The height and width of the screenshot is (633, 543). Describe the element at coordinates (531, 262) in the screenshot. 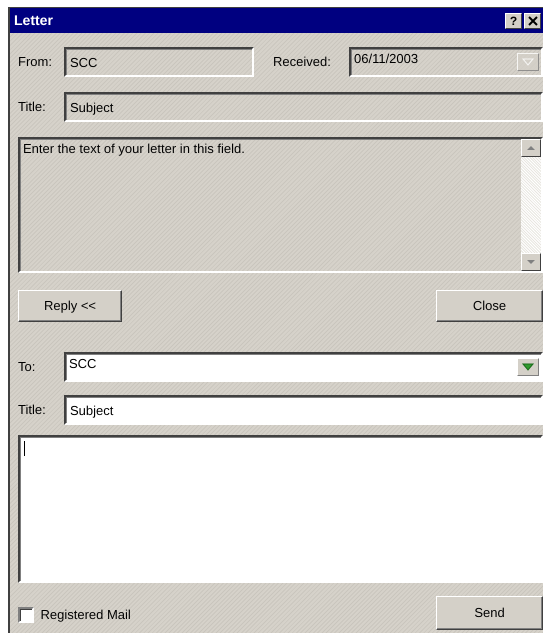

I see `scroll-down-icon` at that location.